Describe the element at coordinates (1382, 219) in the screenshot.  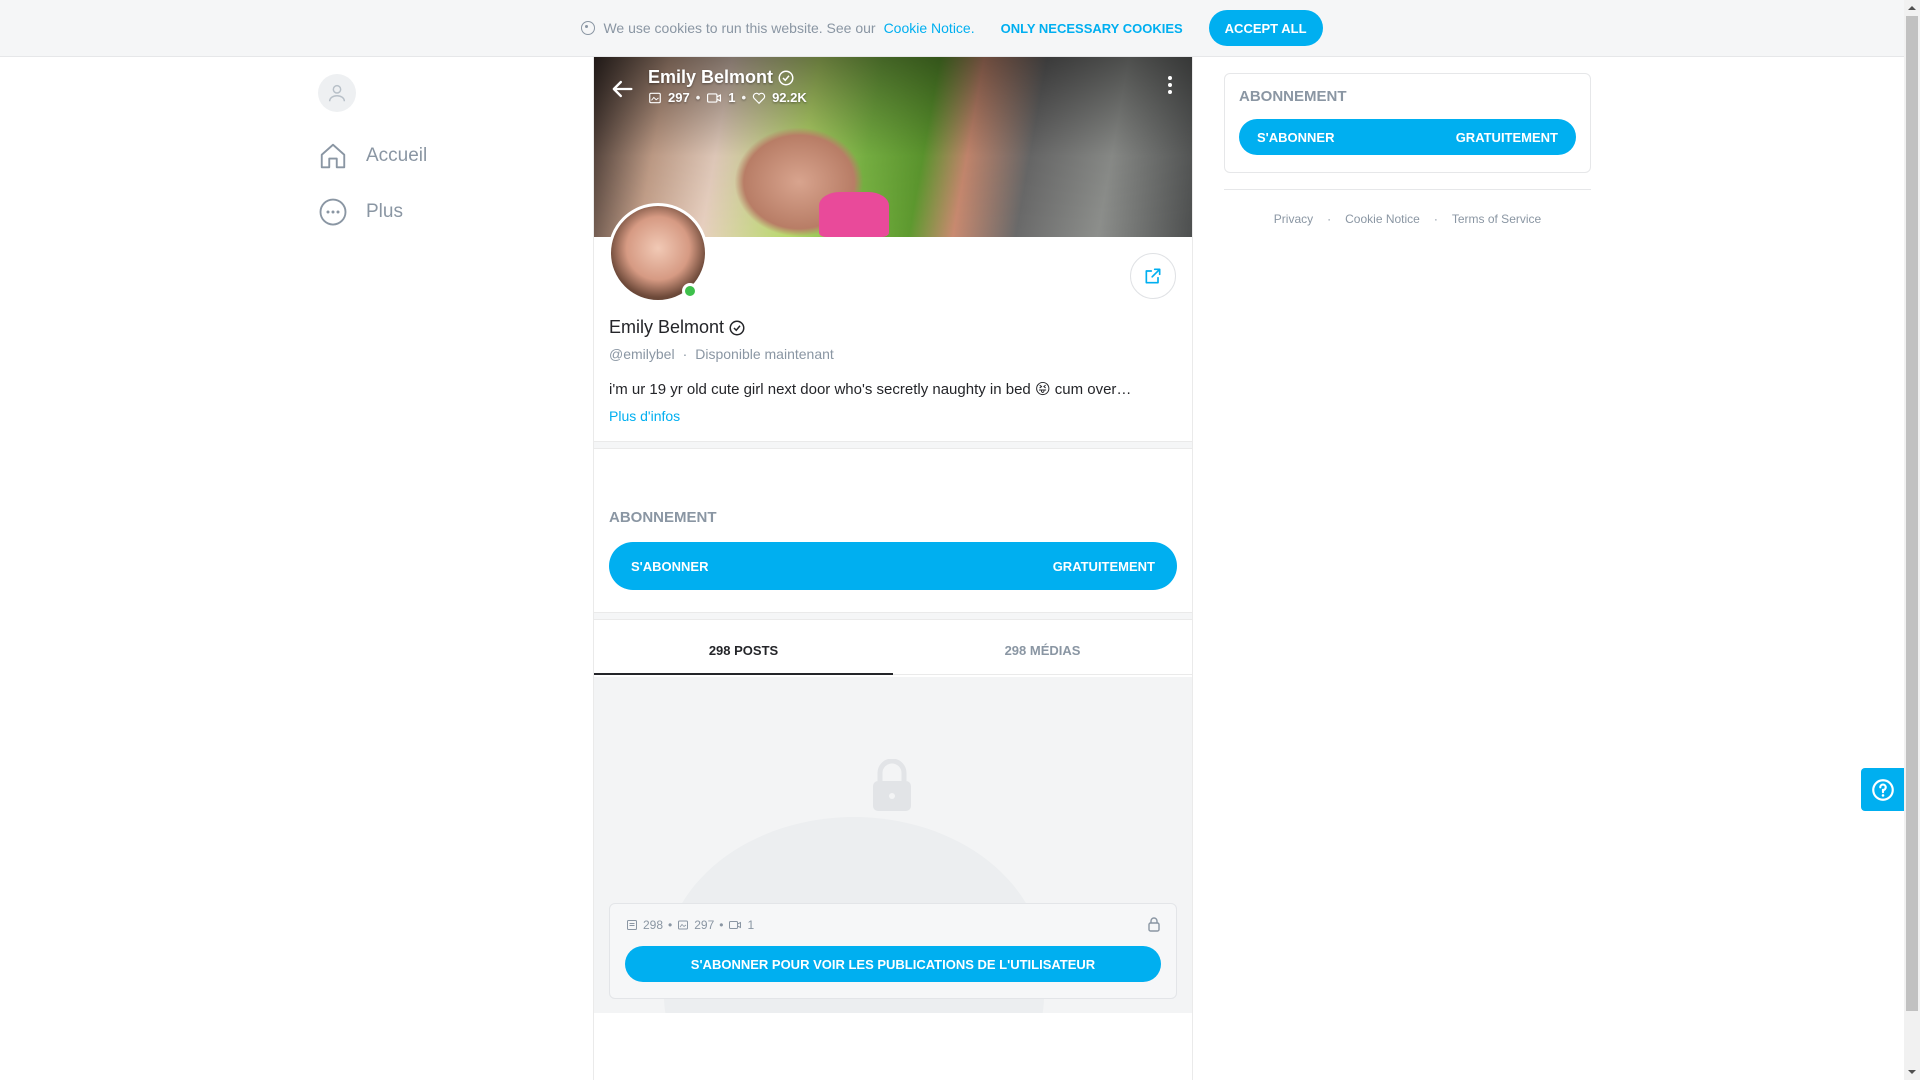
I see `cookie-notice-footer-link: Cookie Notice` at that location.